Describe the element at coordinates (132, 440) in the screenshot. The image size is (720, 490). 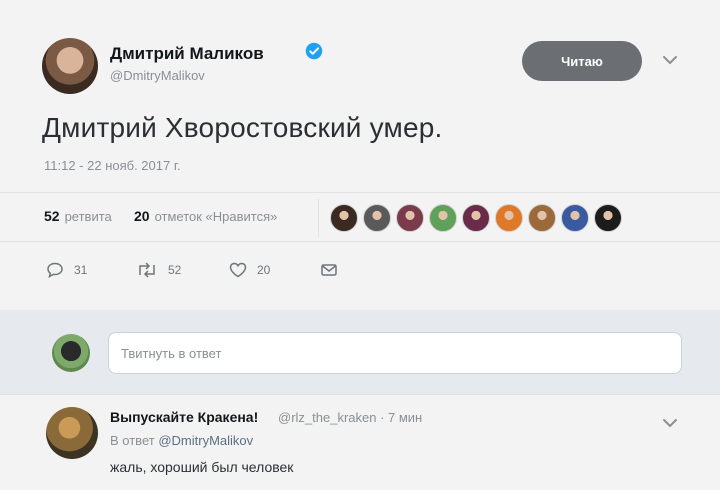
I see `in-reply-prefix: В ответ` at that location.